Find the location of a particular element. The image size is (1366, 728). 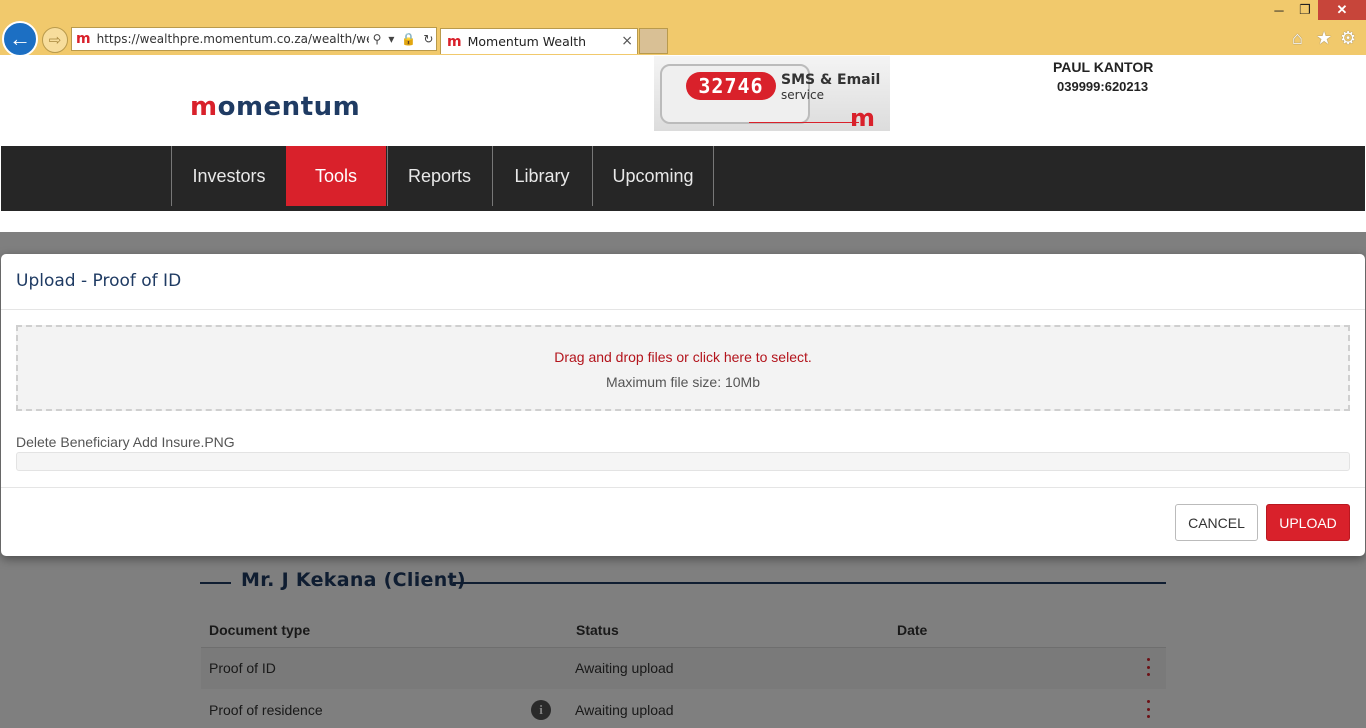

banner-number: 32746 is located at coordinates (731, 86).